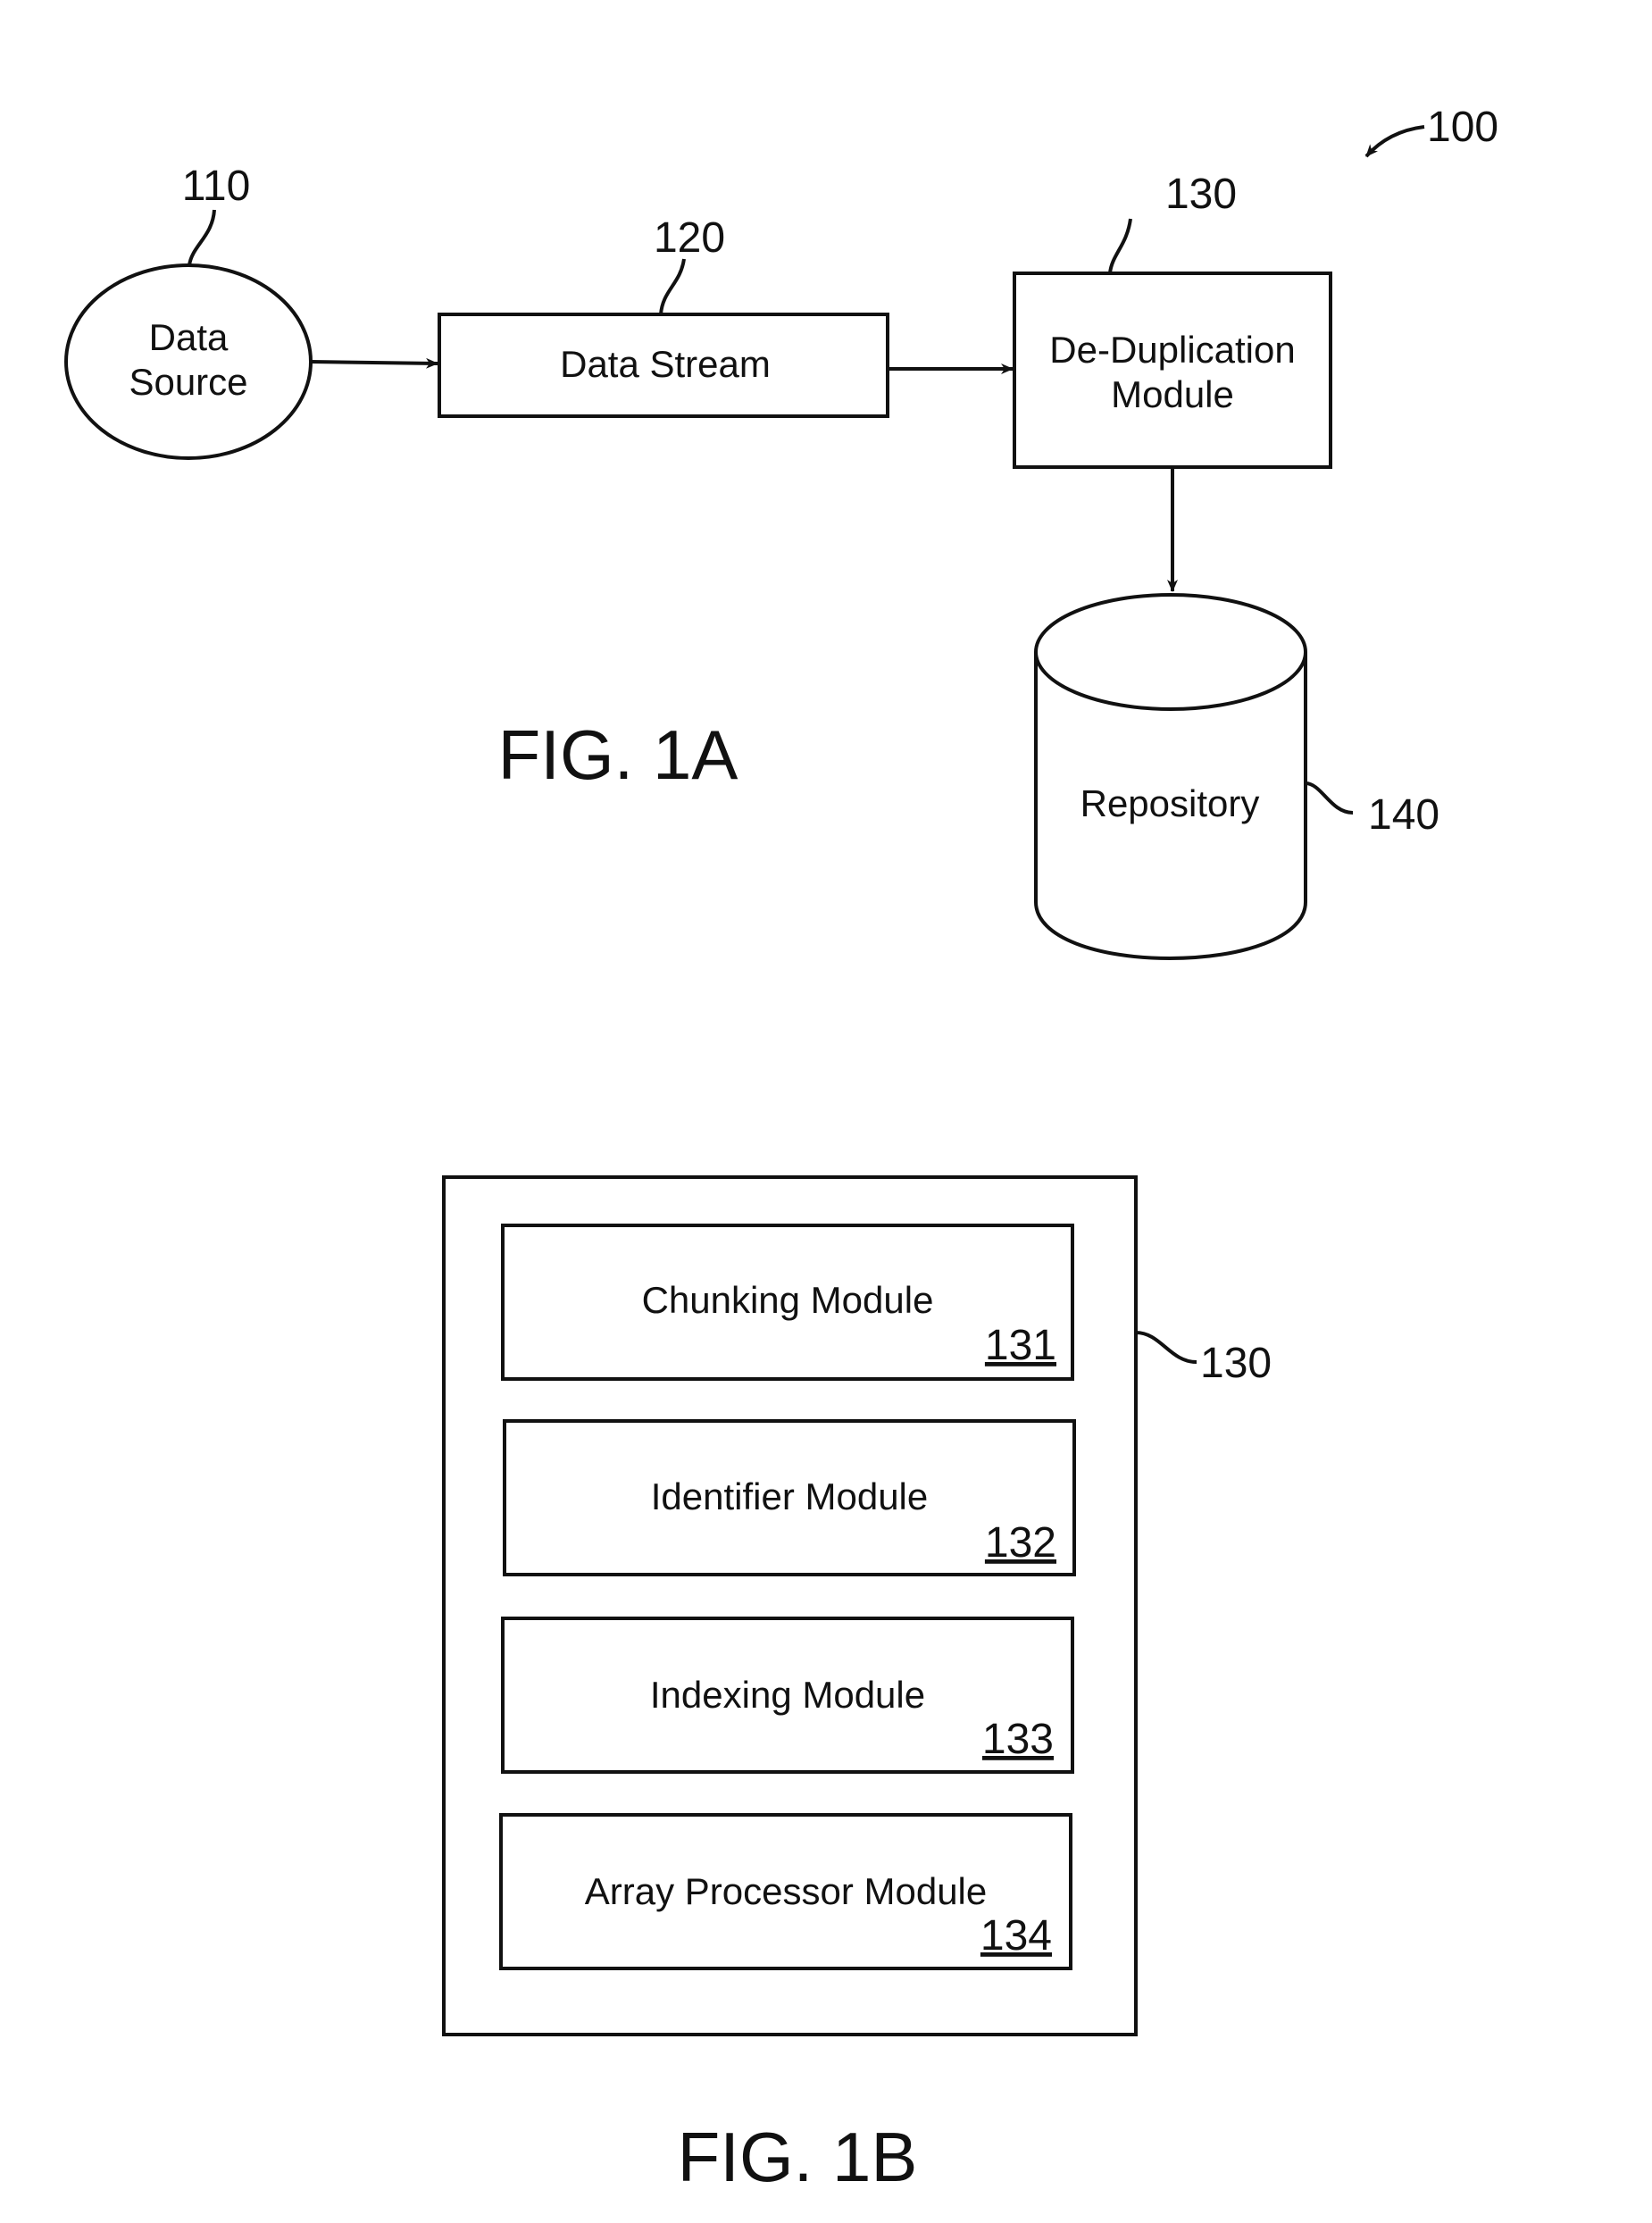 The width and height of the screenshot is (1652, 2223). Describe the element at coordinates (1236, 1363) in the screenshot. I see `container-ref: 130` at that location.